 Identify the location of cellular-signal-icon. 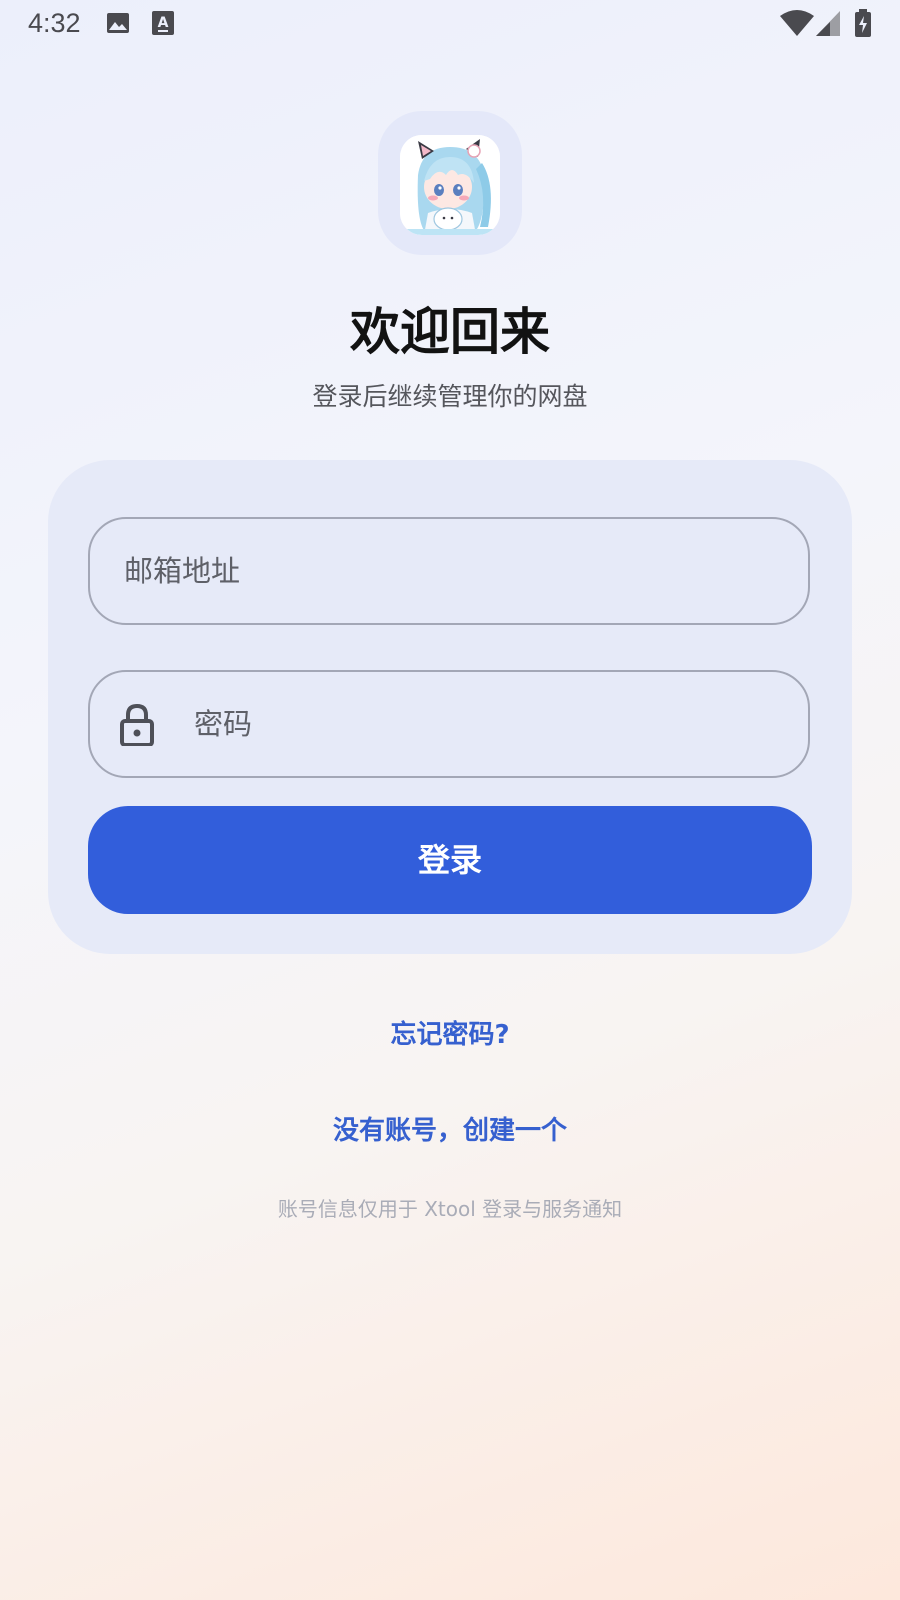
(828, 25).